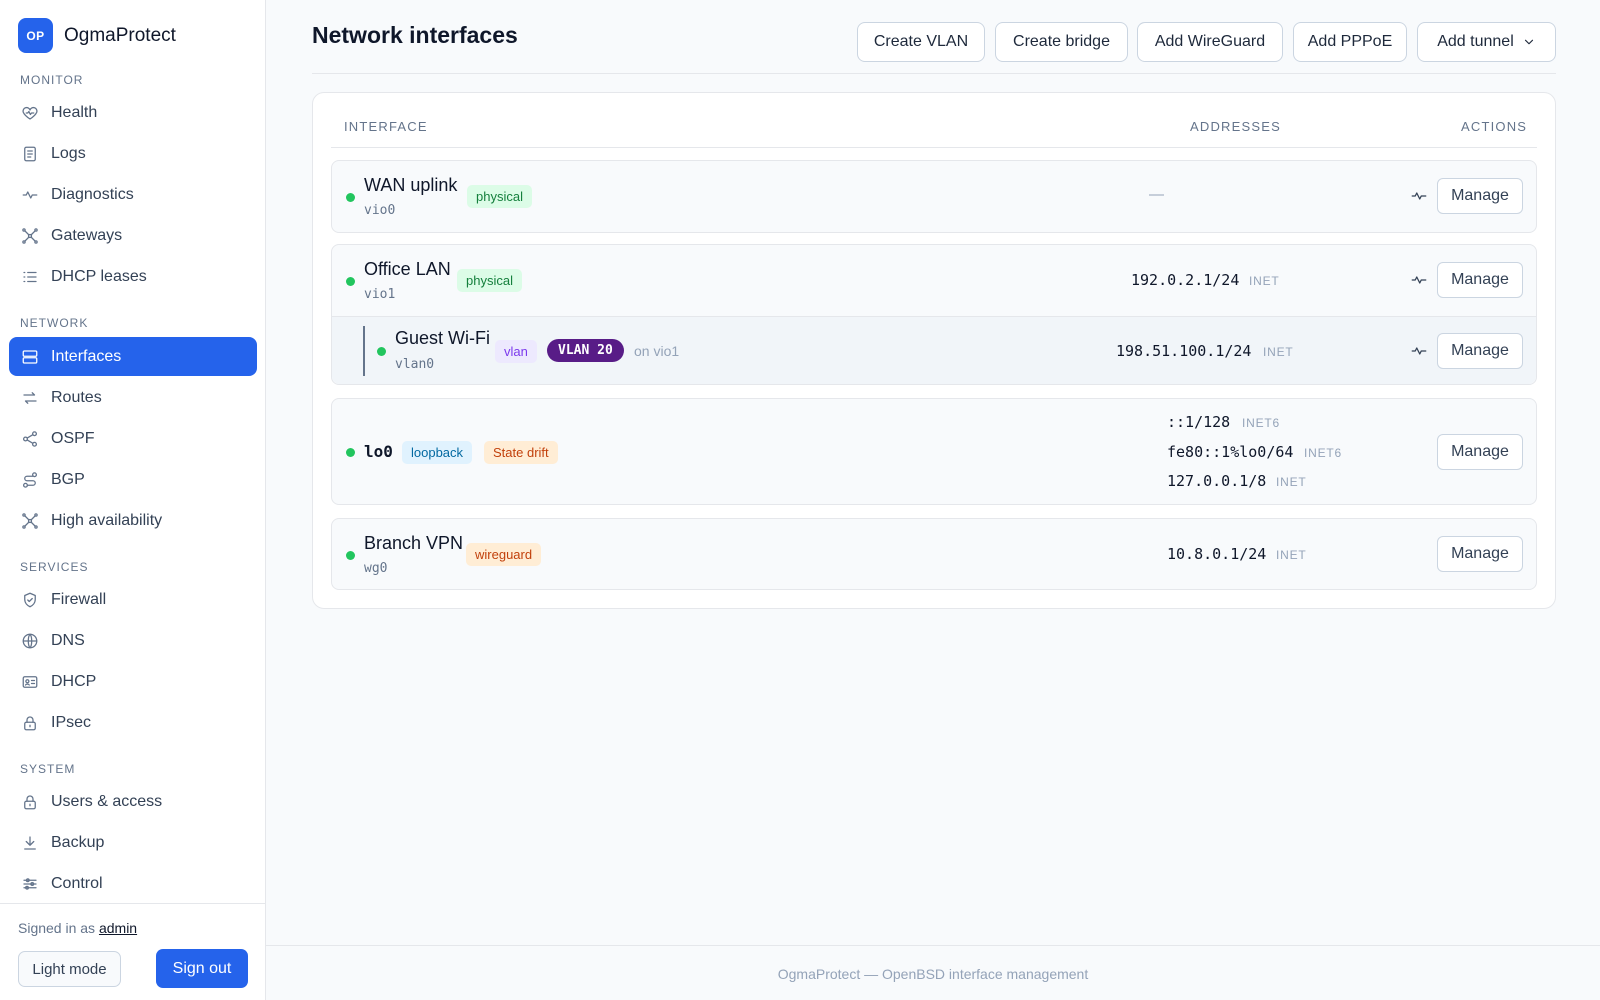  I want to click on sidebar-item-label: IPsec, so click(71, 722).